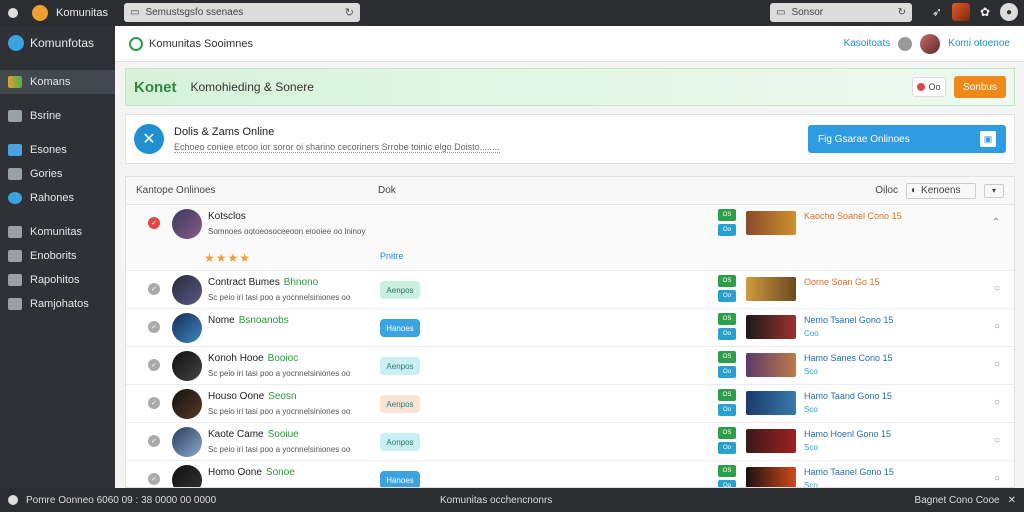 The height and width of the screenshot is (512, 1024). Describe the element at coordinates (848, 320) in the screenshot. I see `row-title: Nemo Tsanel Gono 15` at that location.